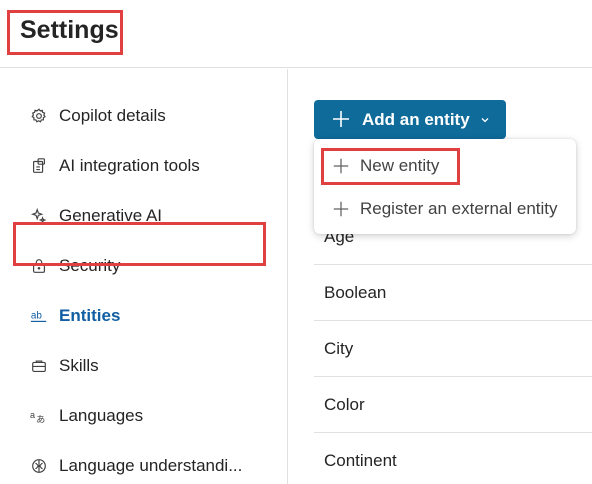  I want to click on table-row: Color, so click(453, 405).